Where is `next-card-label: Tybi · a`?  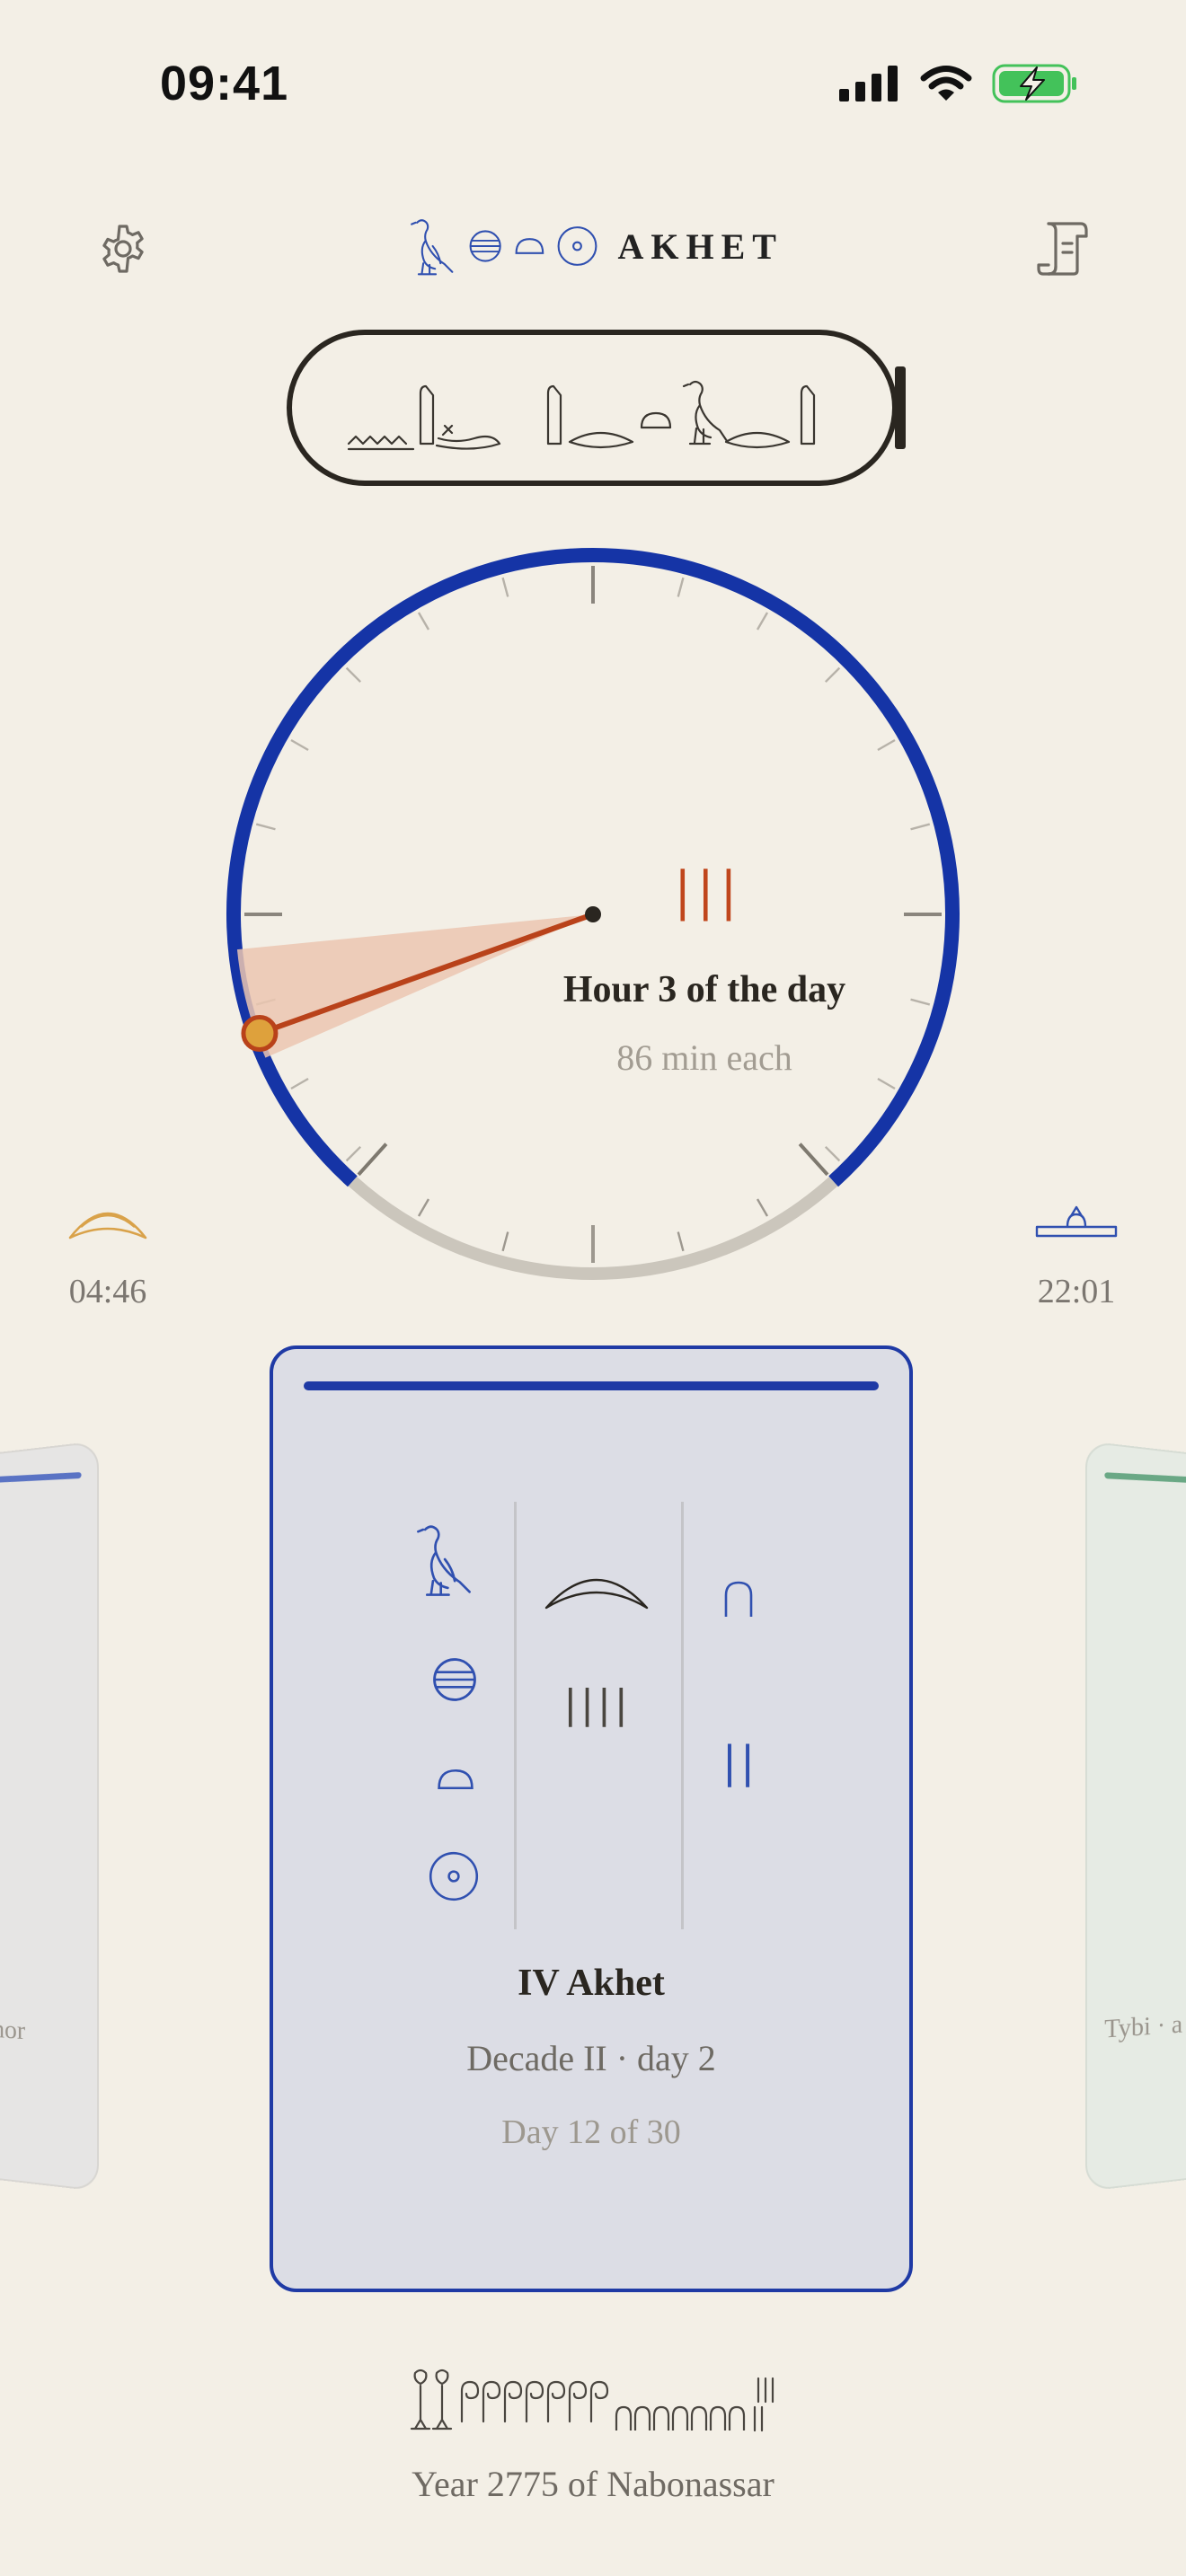
next-card-label: Tybi · a is located at coordinates (1143, 2026).